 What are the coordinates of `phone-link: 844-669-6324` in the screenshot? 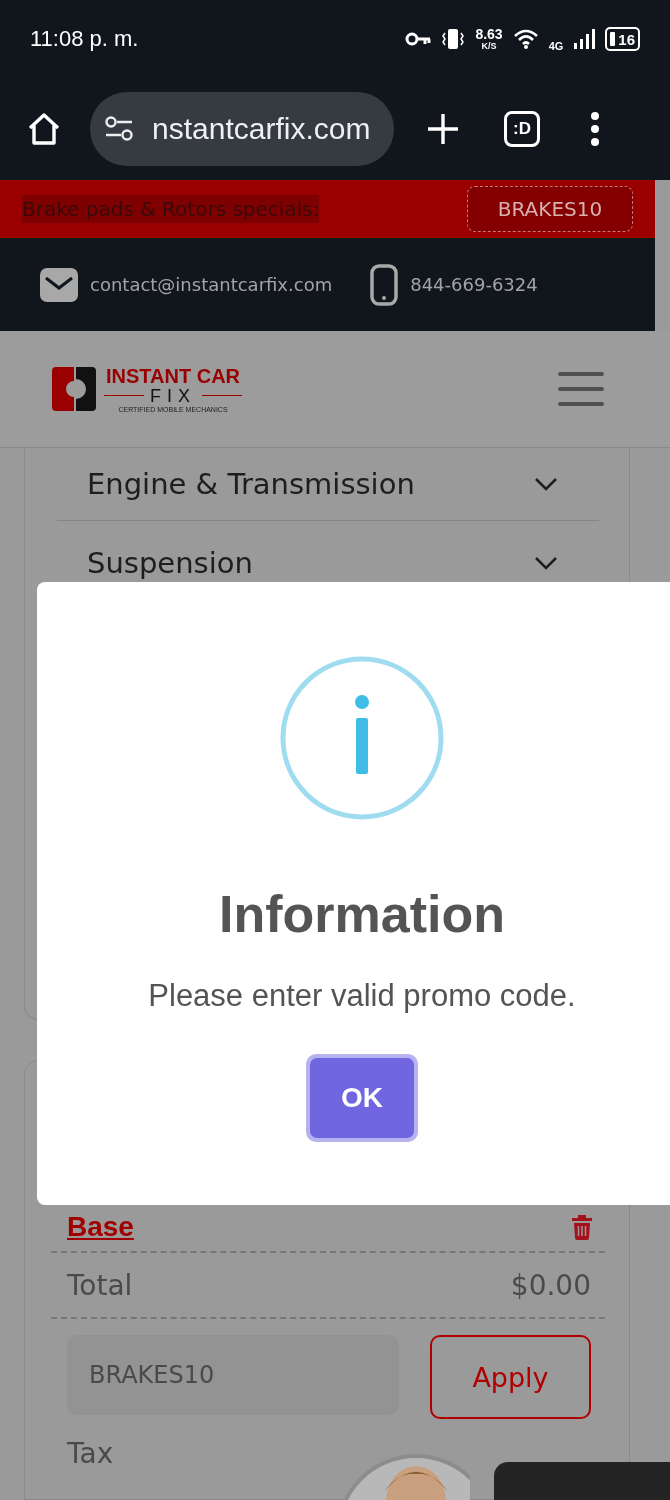 It's located at (474, 284).